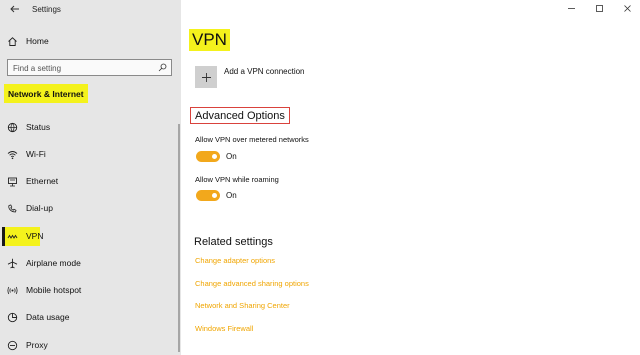 This screenshot has height=355, width=640. What do you see at coordinates (39, 208) in the screenshot?
I see `sidebar-item-label: Dial-up` at bounding box center [39, 208].